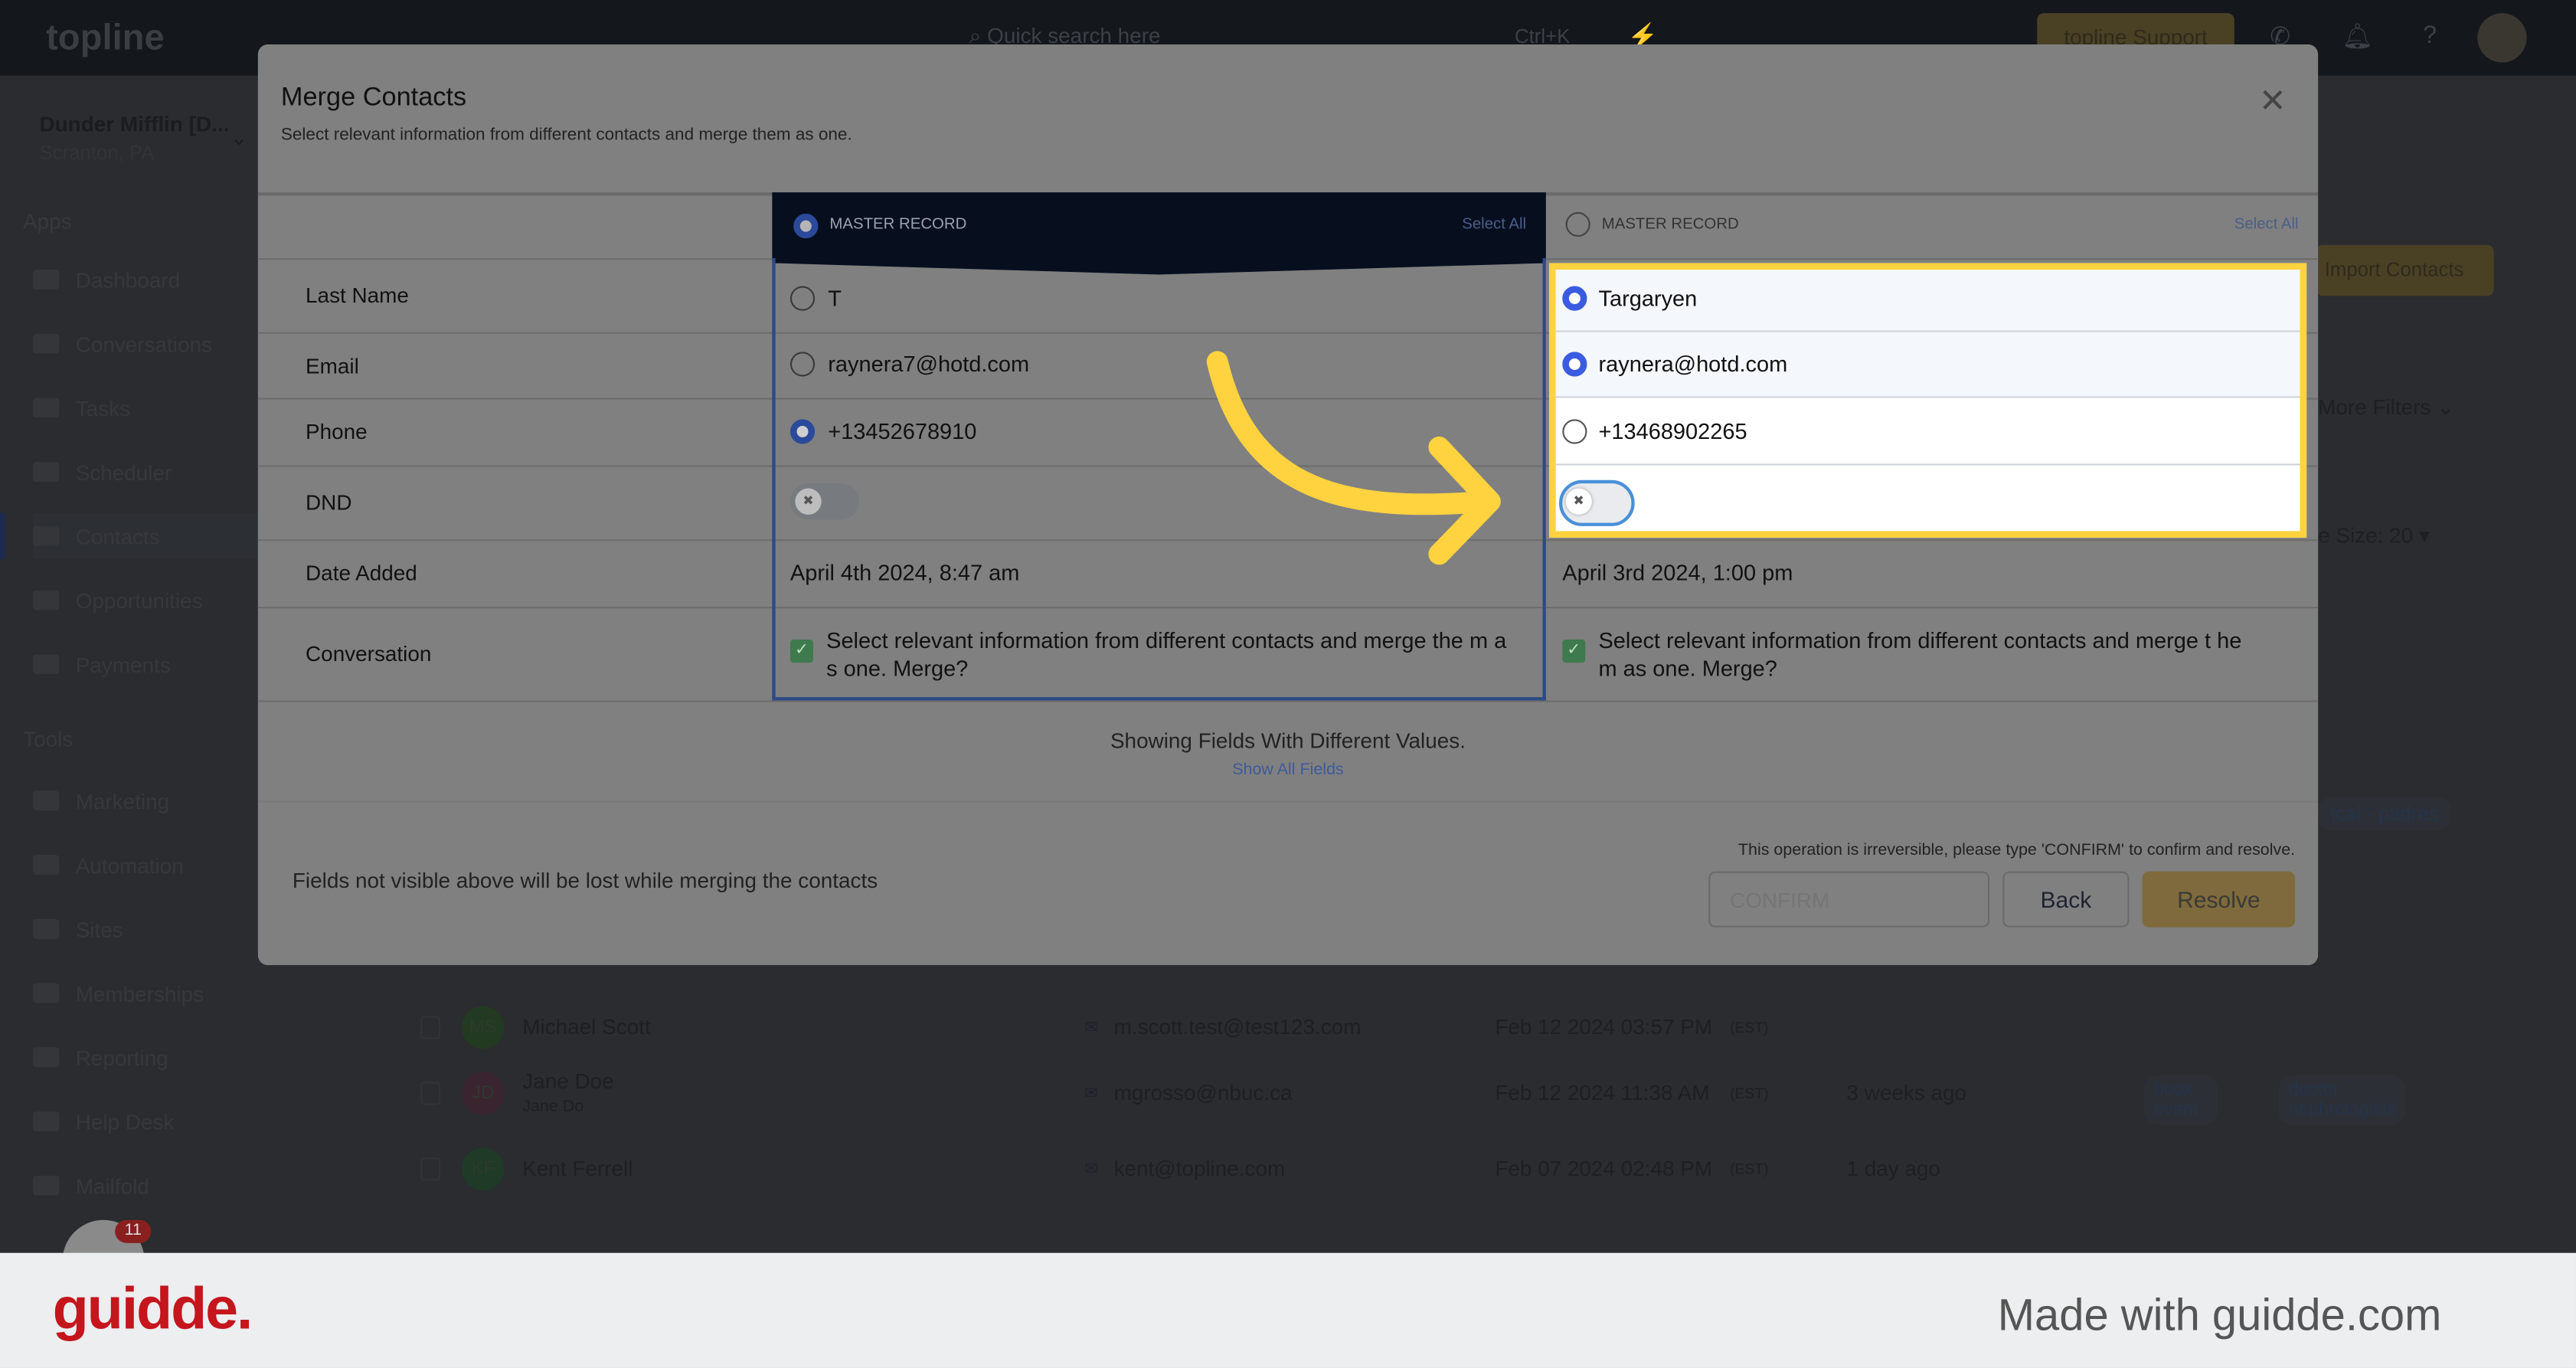  Describe the element at coordinates (152, 1308) in the screenshot. I see `guidde-logo: guidde.` at that location.